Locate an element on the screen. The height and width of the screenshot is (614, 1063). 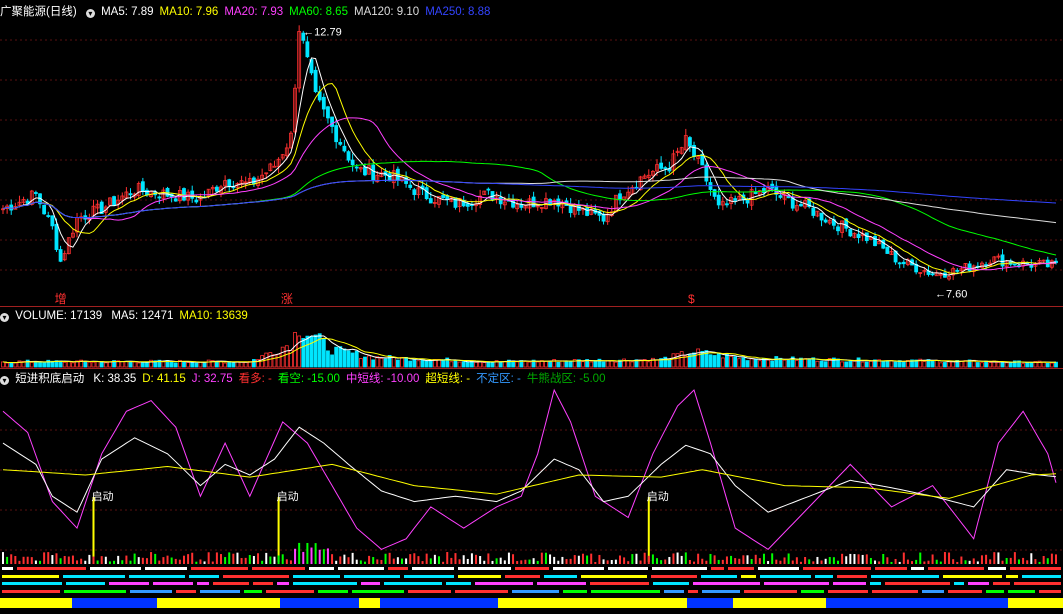
volume-title: VOLUME: 17139 is located at coordinates (59, 316).